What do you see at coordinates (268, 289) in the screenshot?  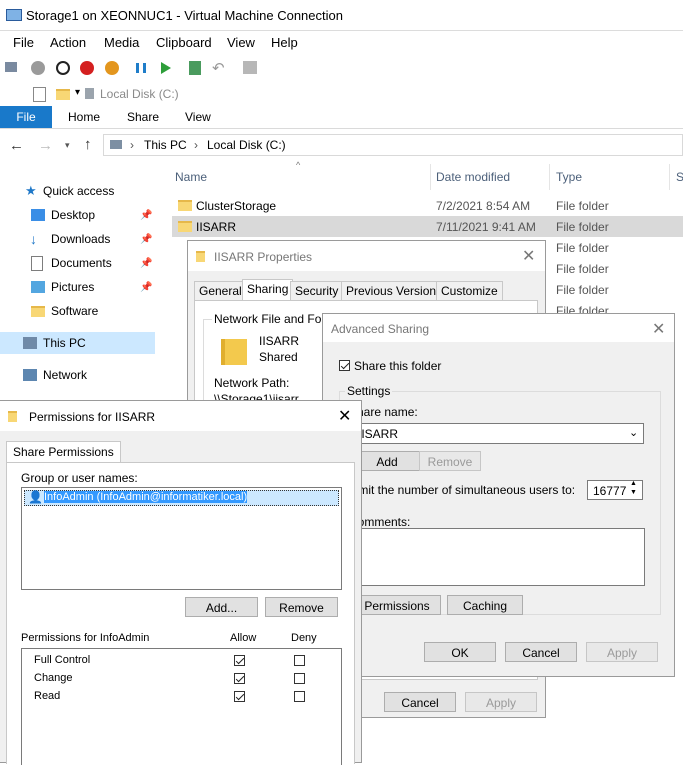 I see `tab-sharing: Sharing` at bounding box center [268, 289].